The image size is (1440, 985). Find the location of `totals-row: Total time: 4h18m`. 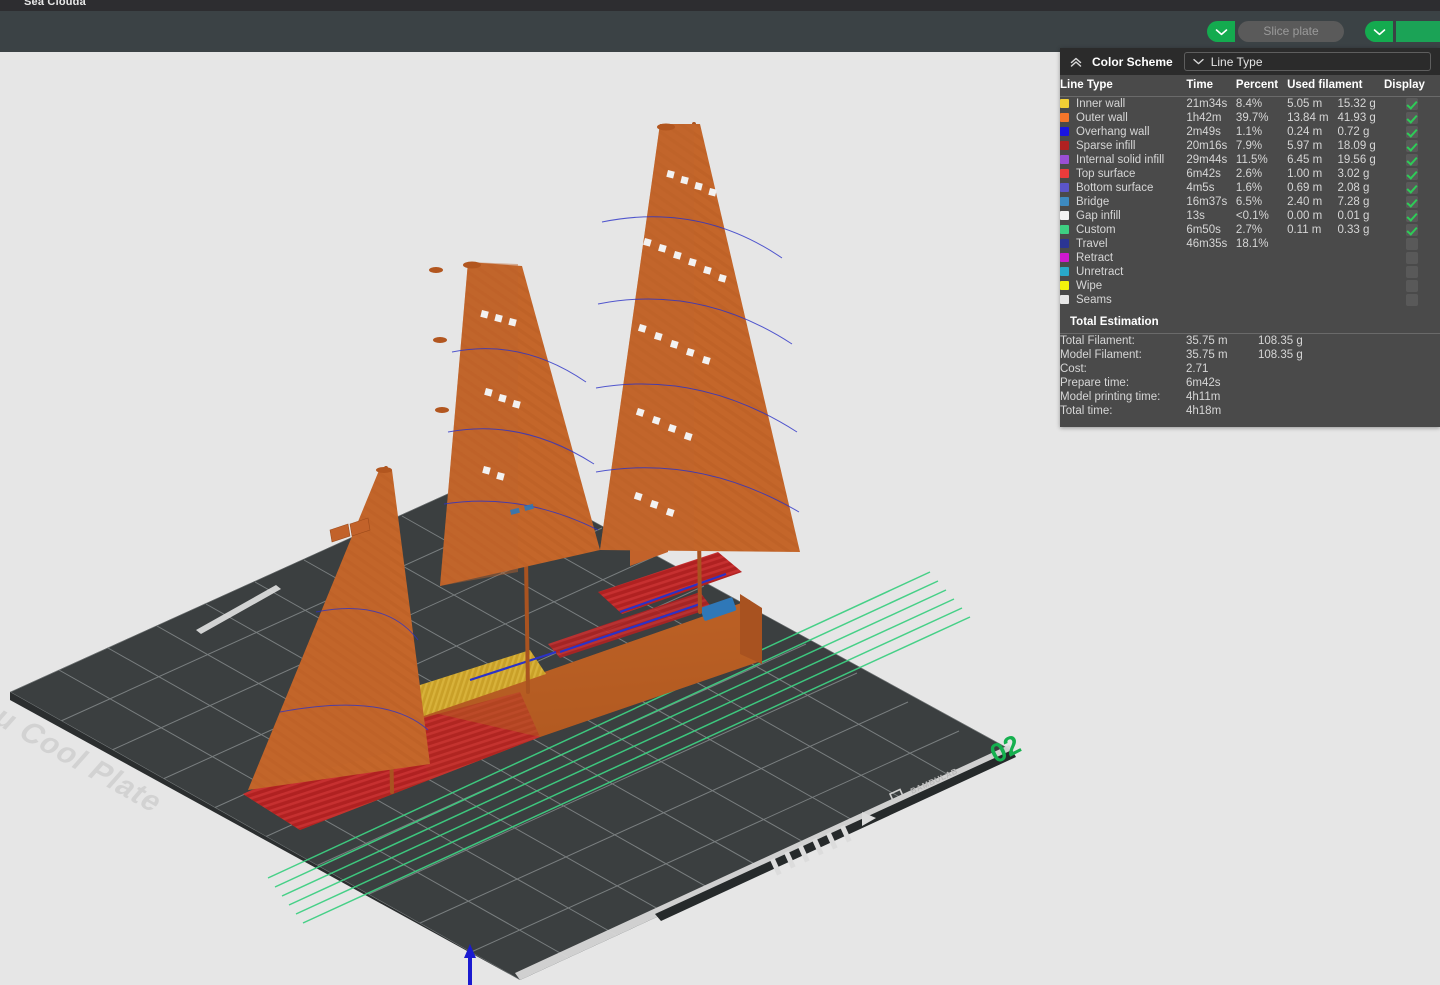

totals-row: Total time: 4h18m is located at coordinates (1250, 411).